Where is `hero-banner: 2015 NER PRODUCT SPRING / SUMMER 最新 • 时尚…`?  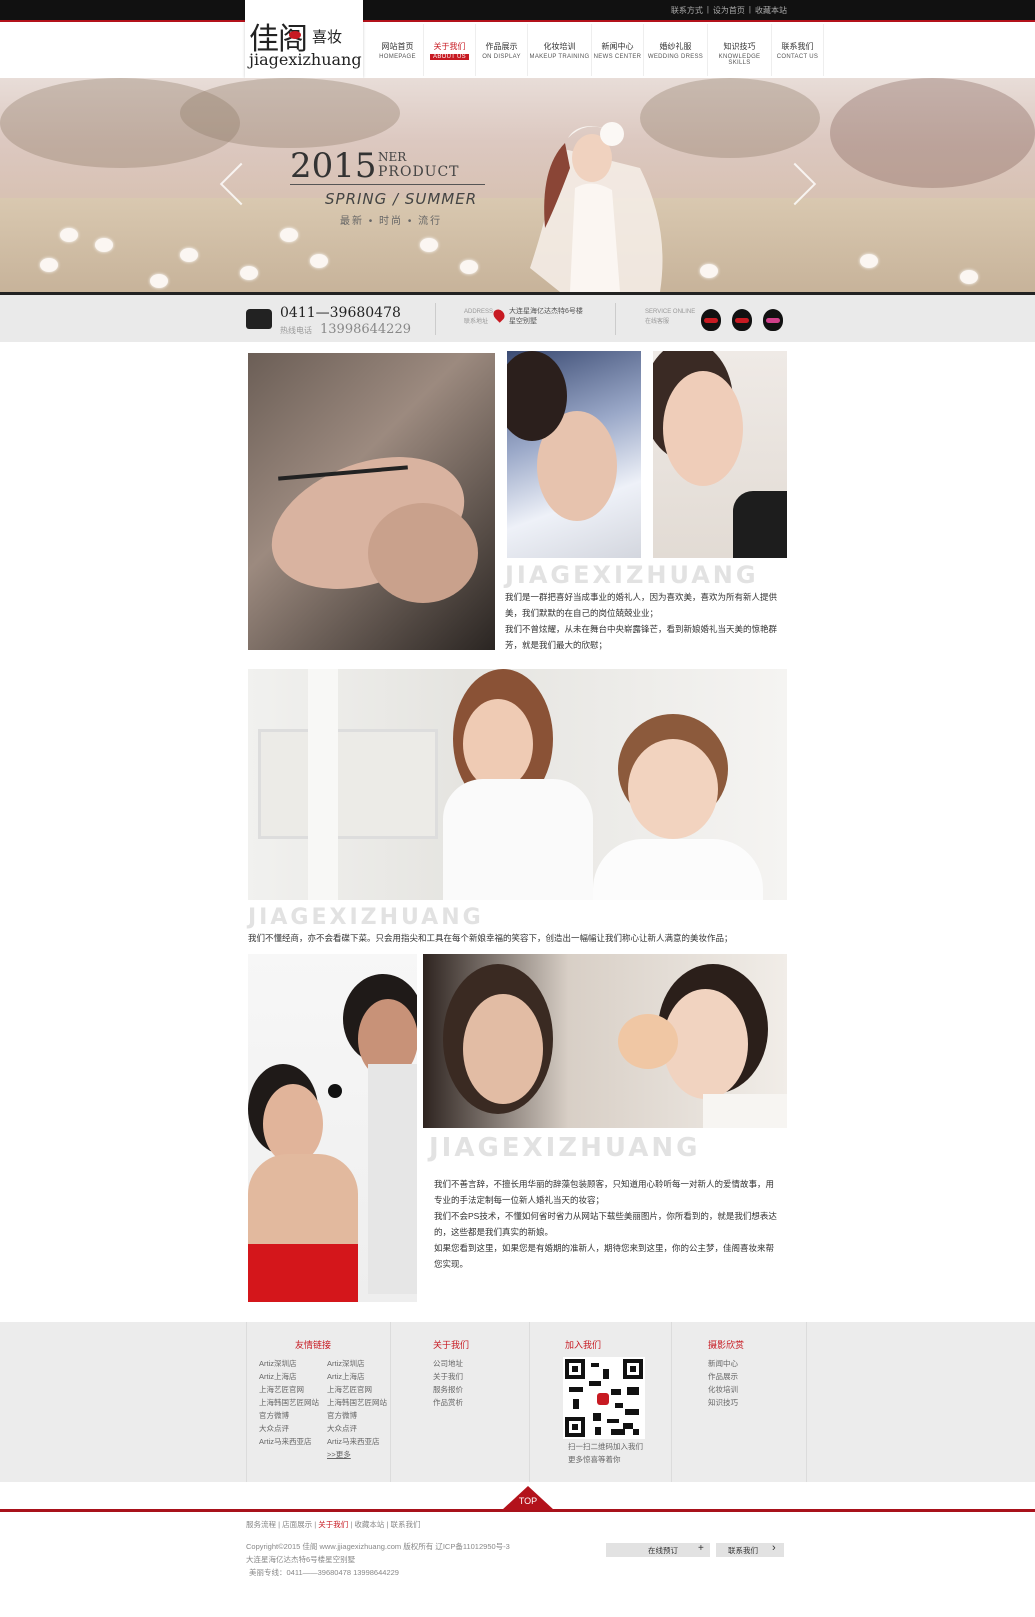
hero-banner: 2015 NER PRODUCT SPRING / SUMMER 最新 • 时尚… is located at coordinates (517, 185).